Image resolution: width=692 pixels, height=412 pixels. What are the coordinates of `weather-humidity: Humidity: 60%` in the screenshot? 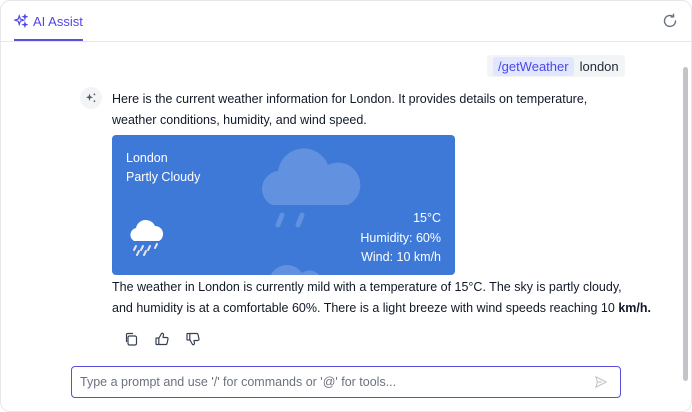 It's located at (400, 238).